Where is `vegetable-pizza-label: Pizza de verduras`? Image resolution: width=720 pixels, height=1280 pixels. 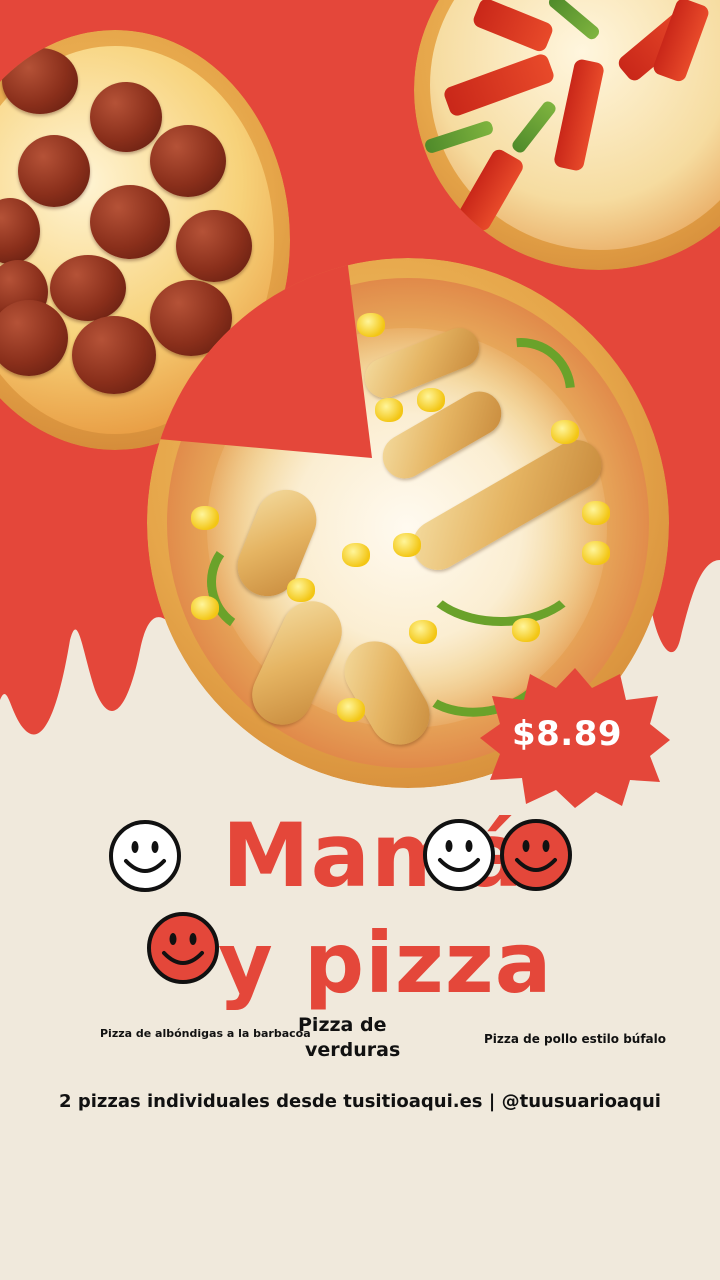 vegetable-pizza-label: Pizza de verduras is located at coordinates (349, 1038).